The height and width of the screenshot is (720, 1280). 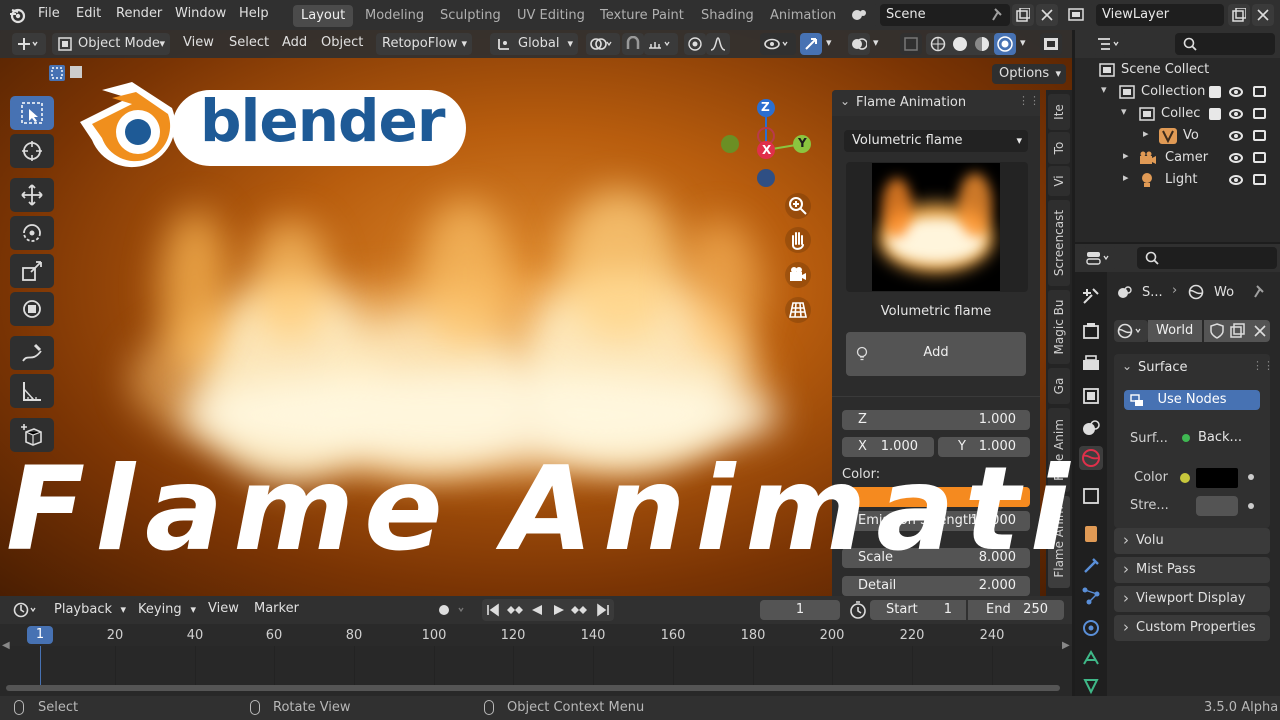 What do you see at coordinates (798, 240) in the screenshot?
I see `pan-hand-icon` at bounding box center [798, 240].